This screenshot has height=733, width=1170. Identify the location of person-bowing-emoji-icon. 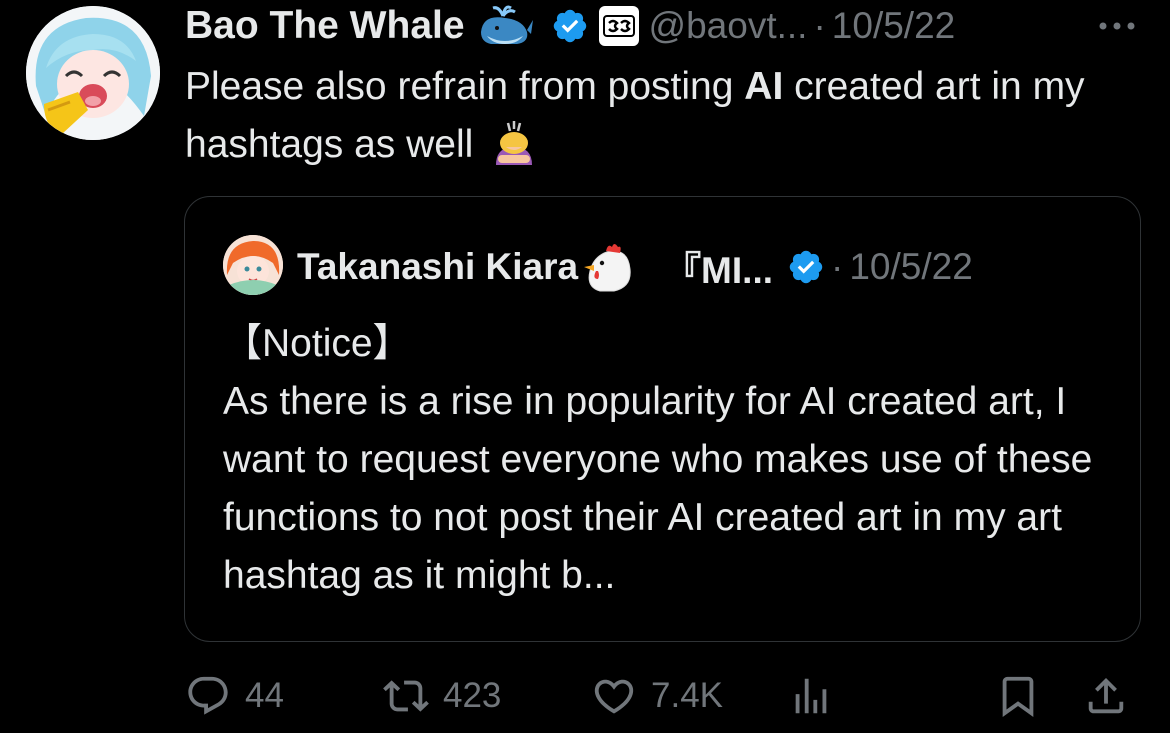
(514, 143).